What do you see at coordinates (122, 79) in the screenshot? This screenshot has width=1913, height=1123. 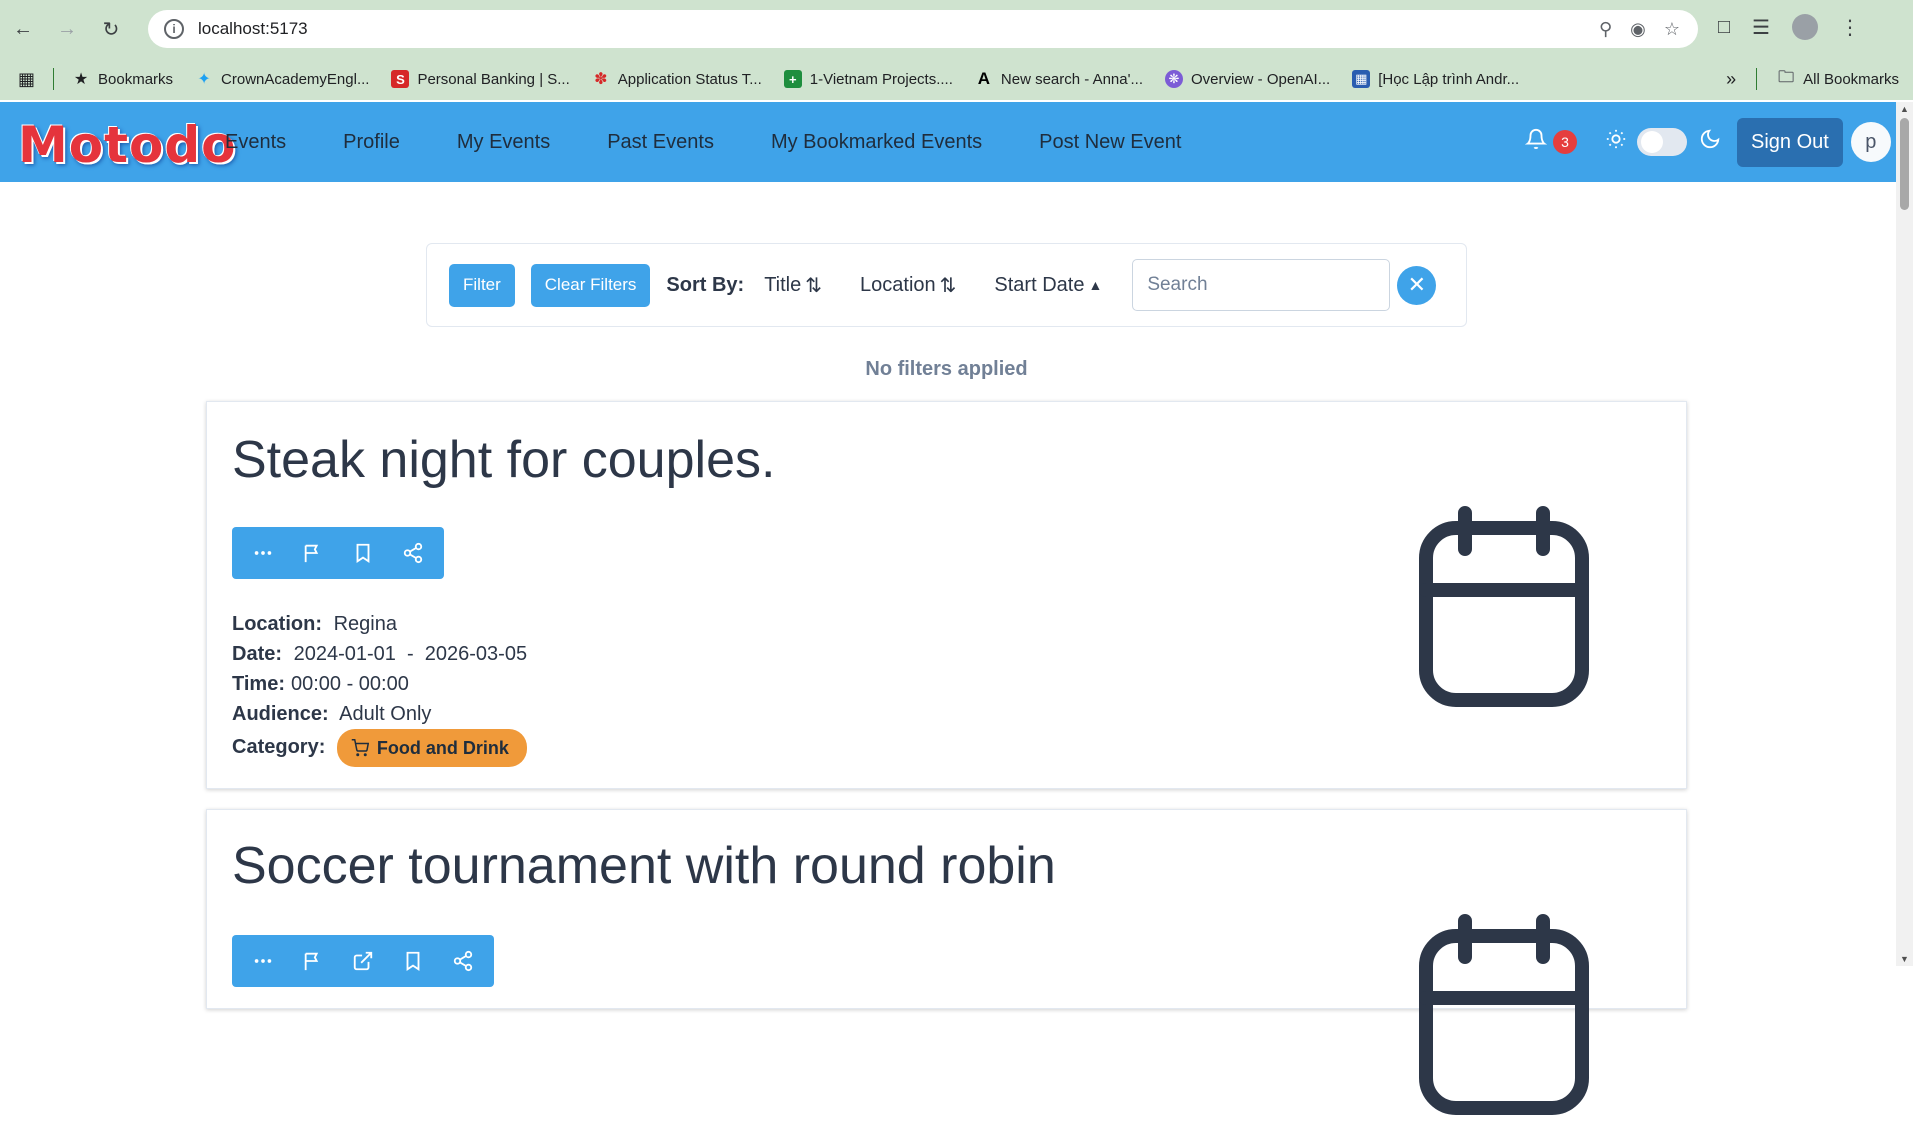 I see `bookmark-item: ★ Bookmarks` at bounding box center [122, 79].